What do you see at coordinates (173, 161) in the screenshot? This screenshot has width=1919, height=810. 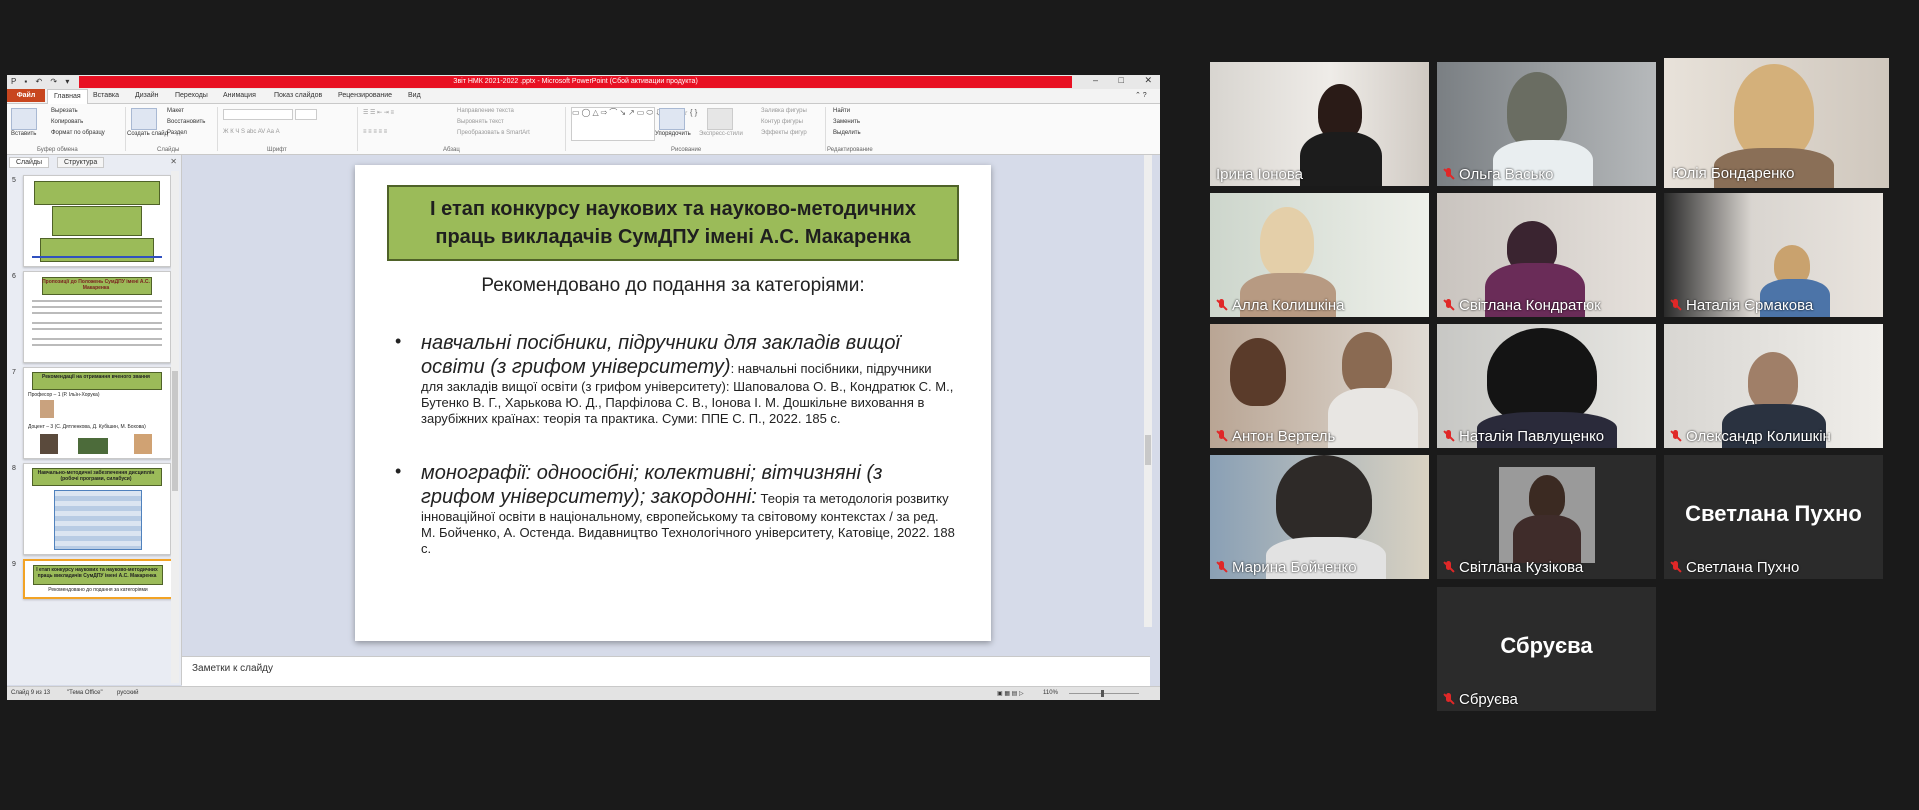 I see `close-icon: ✕` at bounding box center [173, 161].